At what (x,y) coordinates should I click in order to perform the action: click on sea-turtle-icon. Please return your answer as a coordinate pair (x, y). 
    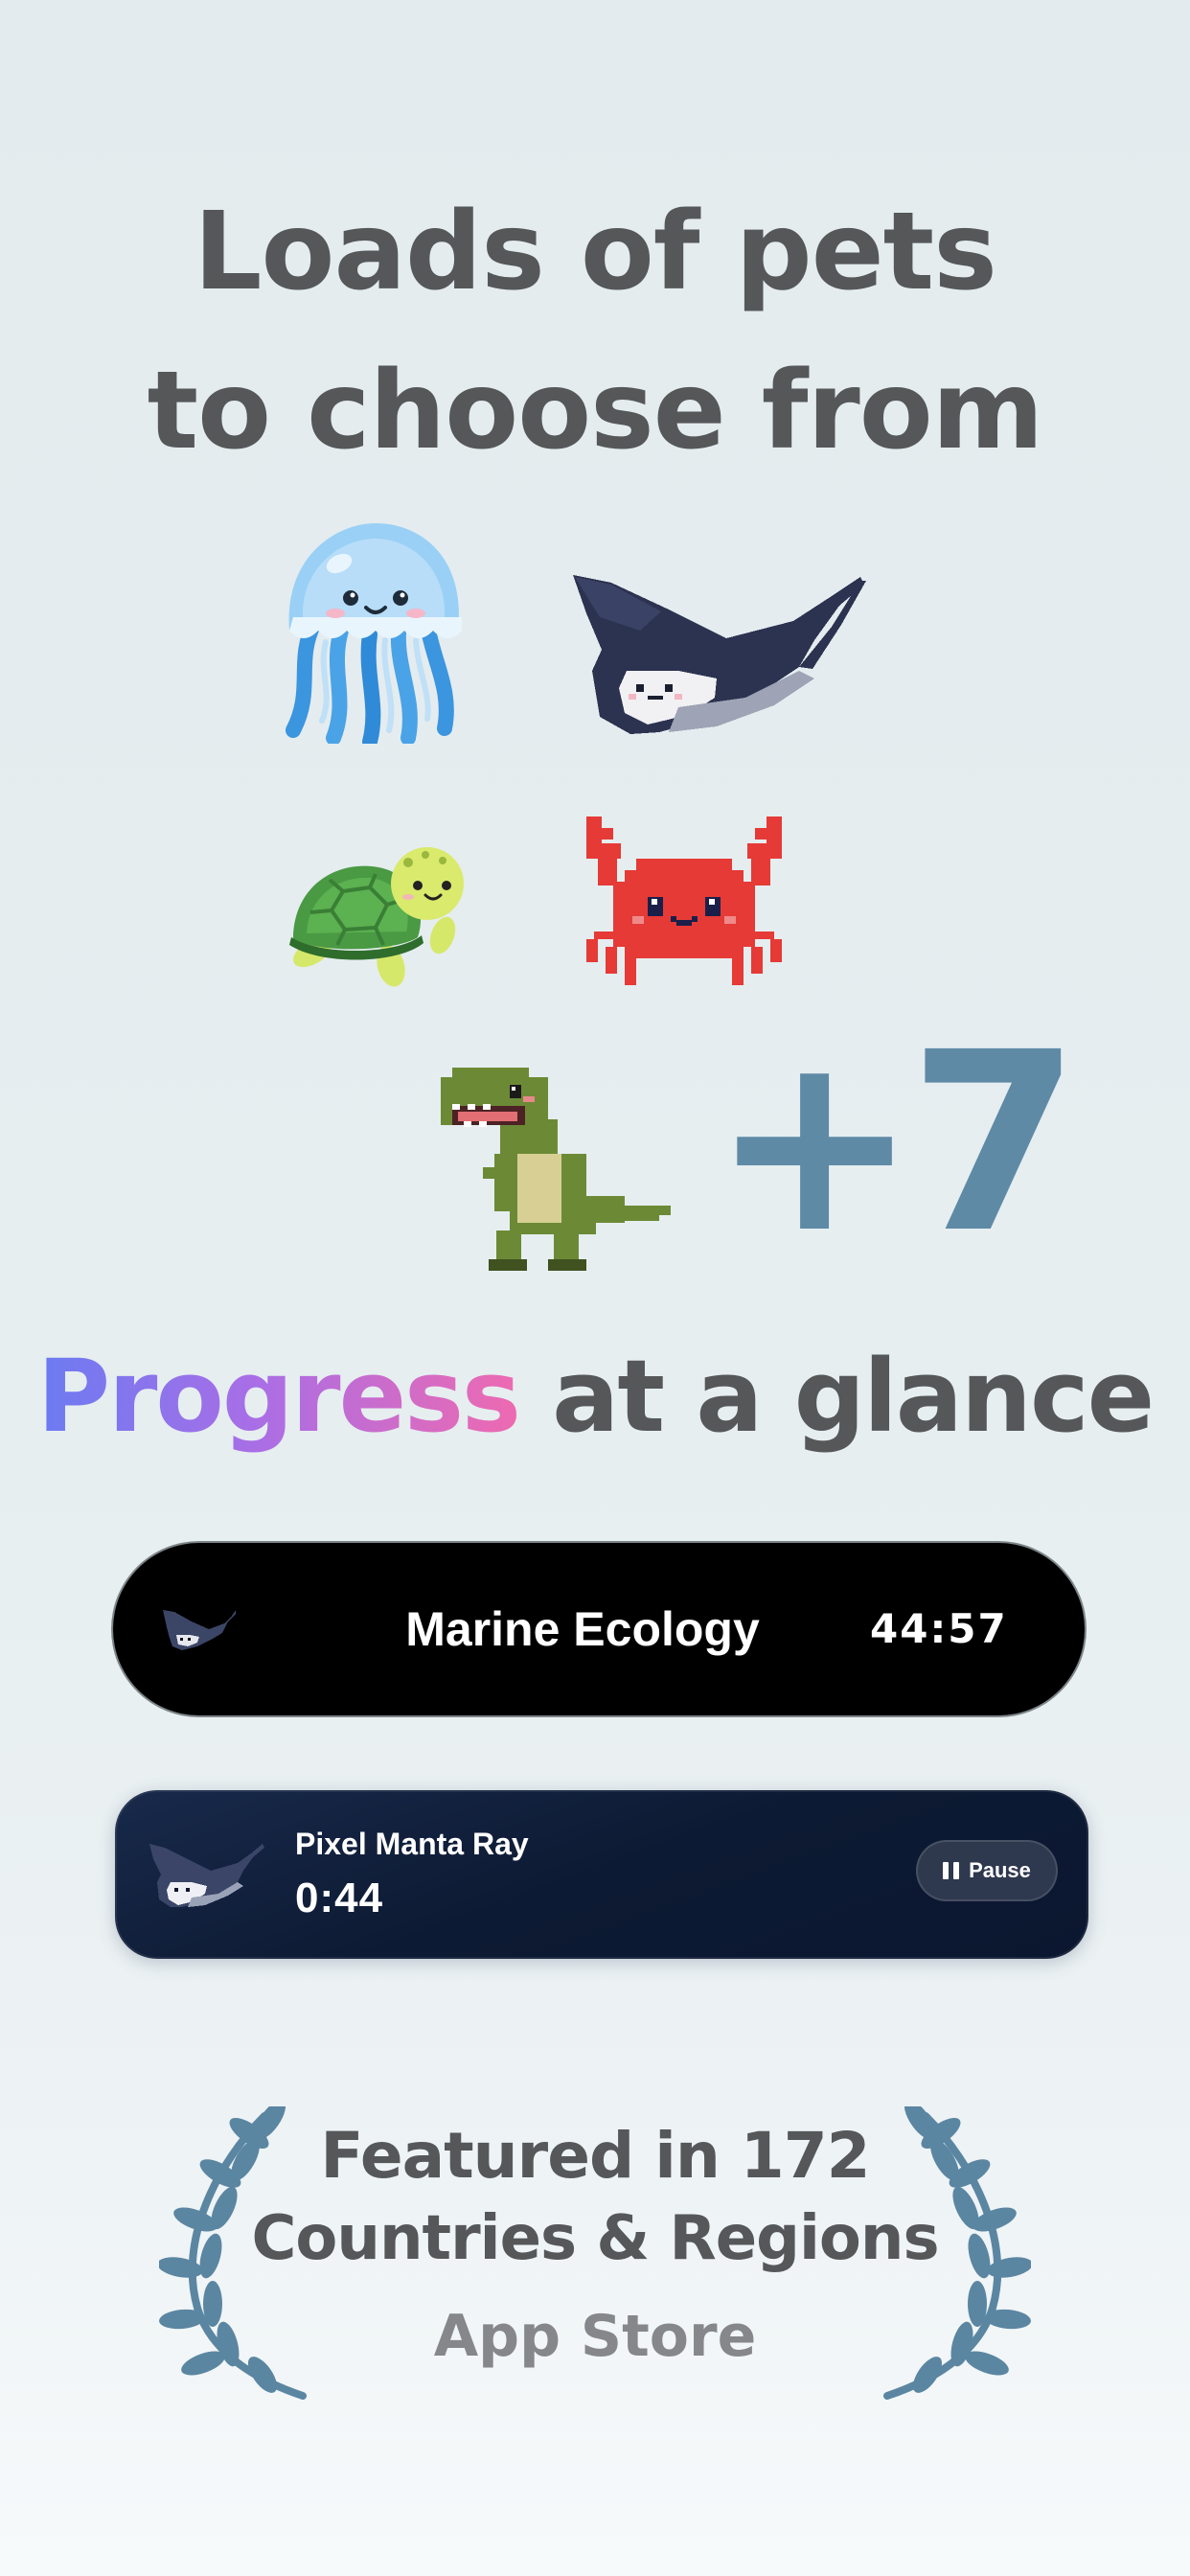
    Looking at the image, I should click on (377, 917).